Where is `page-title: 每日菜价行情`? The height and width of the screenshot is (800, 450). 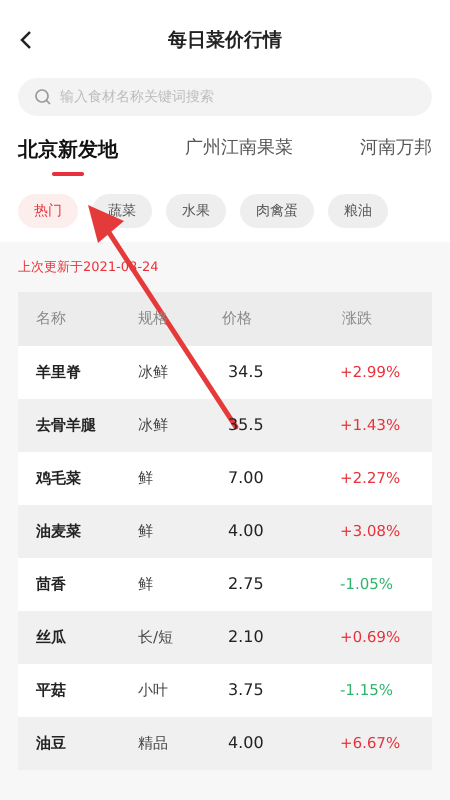 page-title: 每日菜价行情 is located at coordinates (225, 40).